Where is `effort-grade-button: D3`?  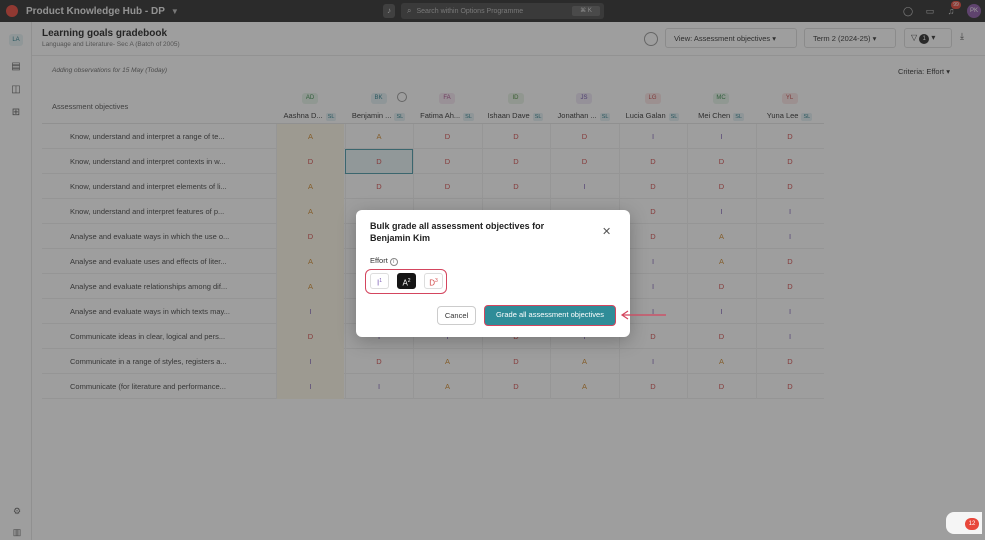 effort-grade-button: D3 is located at coordinates (433, 281).